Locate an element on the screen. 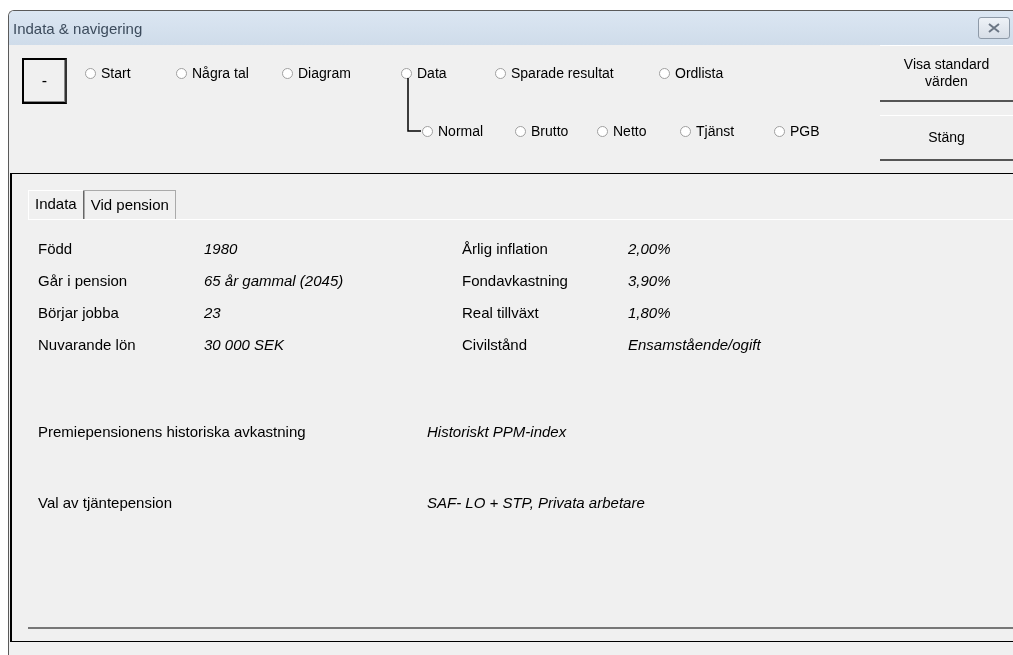 The height and width of the screenshot is (655, 1013). radio-option: Start is located at coordinates (130, 73).